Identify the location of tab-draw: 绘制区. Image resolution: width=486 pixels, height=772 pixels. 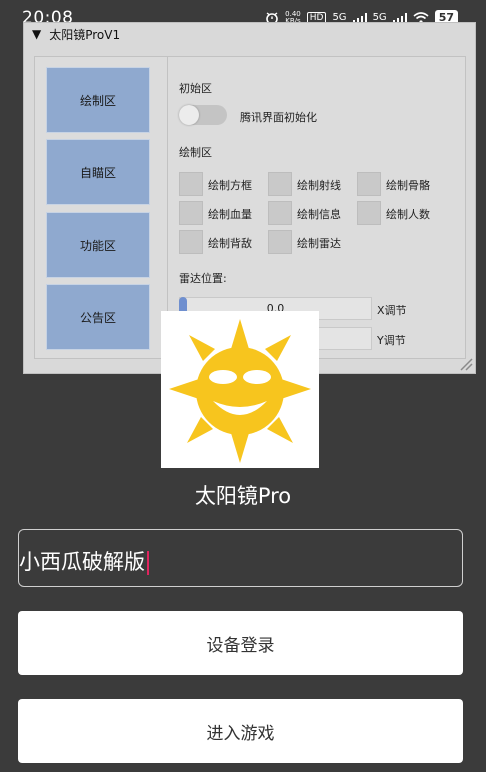
(98, 100).